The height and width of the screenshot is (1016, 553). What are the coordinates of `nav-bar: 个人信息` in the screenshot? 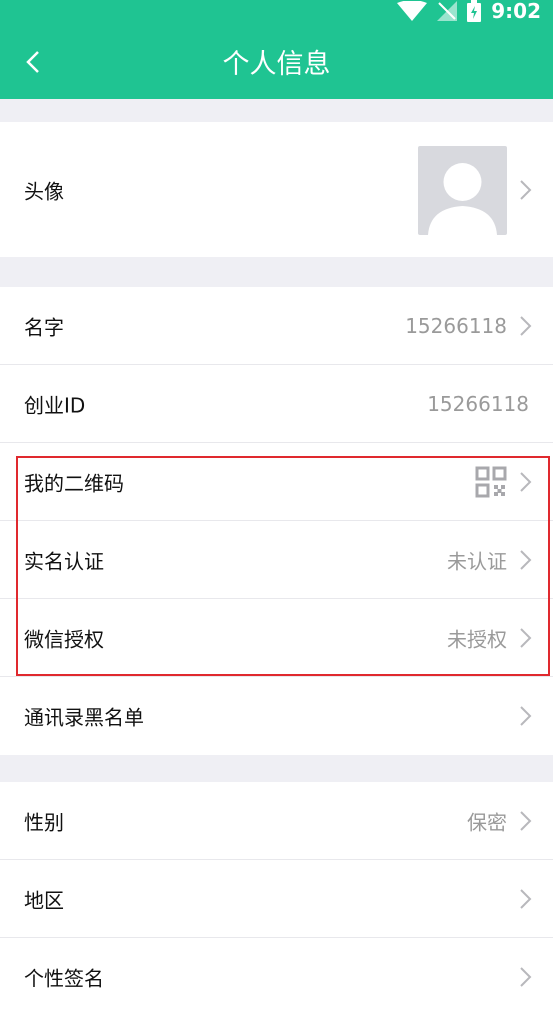 It's located at (276, 62).